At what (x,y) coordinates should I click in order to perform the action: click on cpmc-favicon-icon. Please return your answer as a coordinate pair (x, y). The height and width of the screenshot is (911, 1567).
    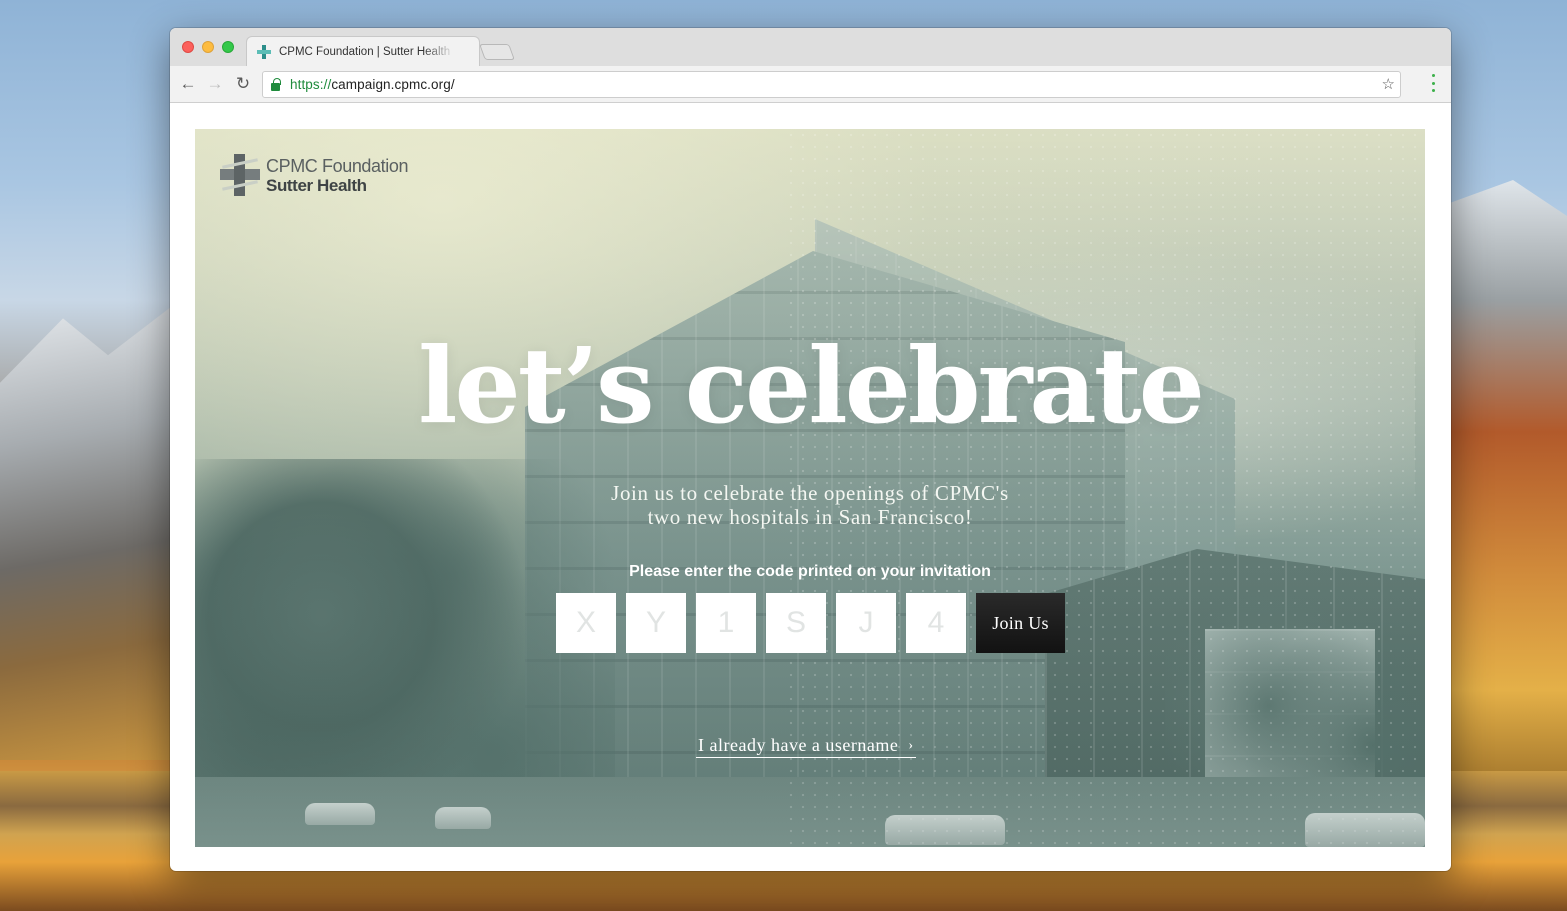
    Looking at the image, I should click on (264, 51).